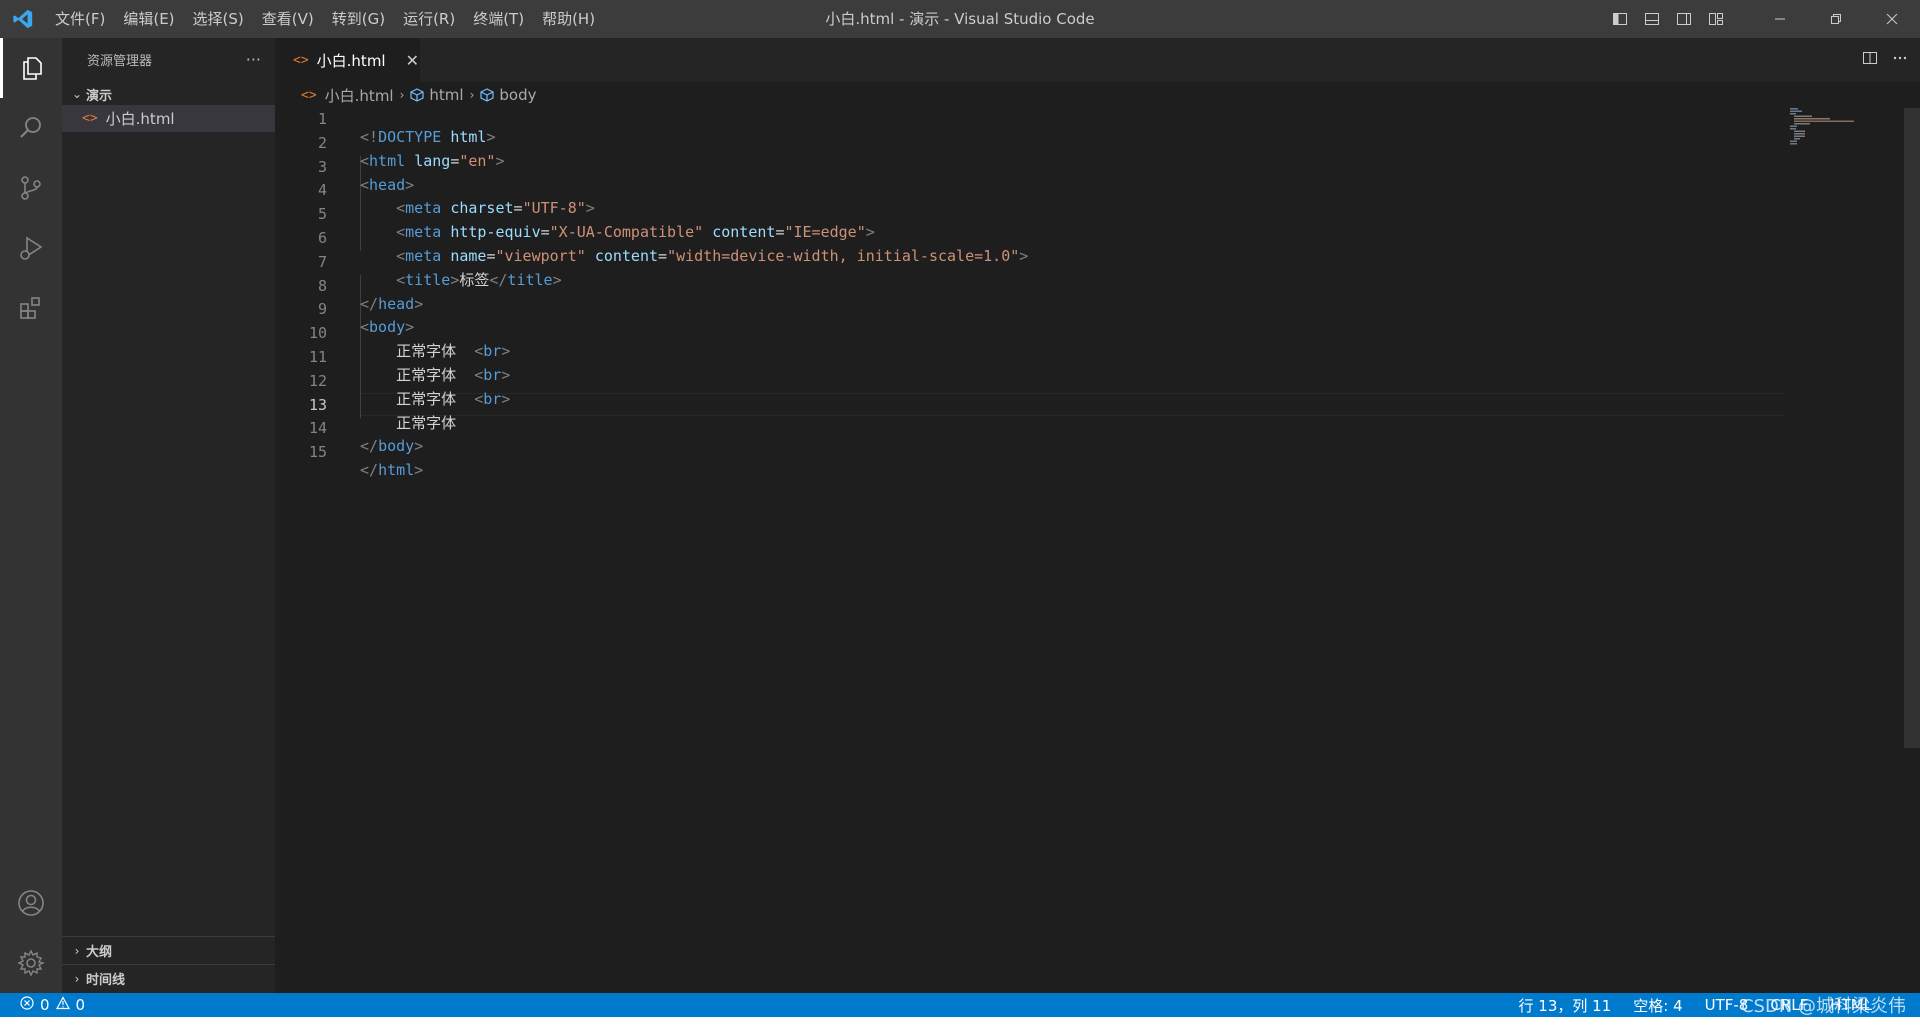  What do you see at coordinates (27, 1005) in the screenshot?
I see `error-icon` at bounding box center [27, 1005].